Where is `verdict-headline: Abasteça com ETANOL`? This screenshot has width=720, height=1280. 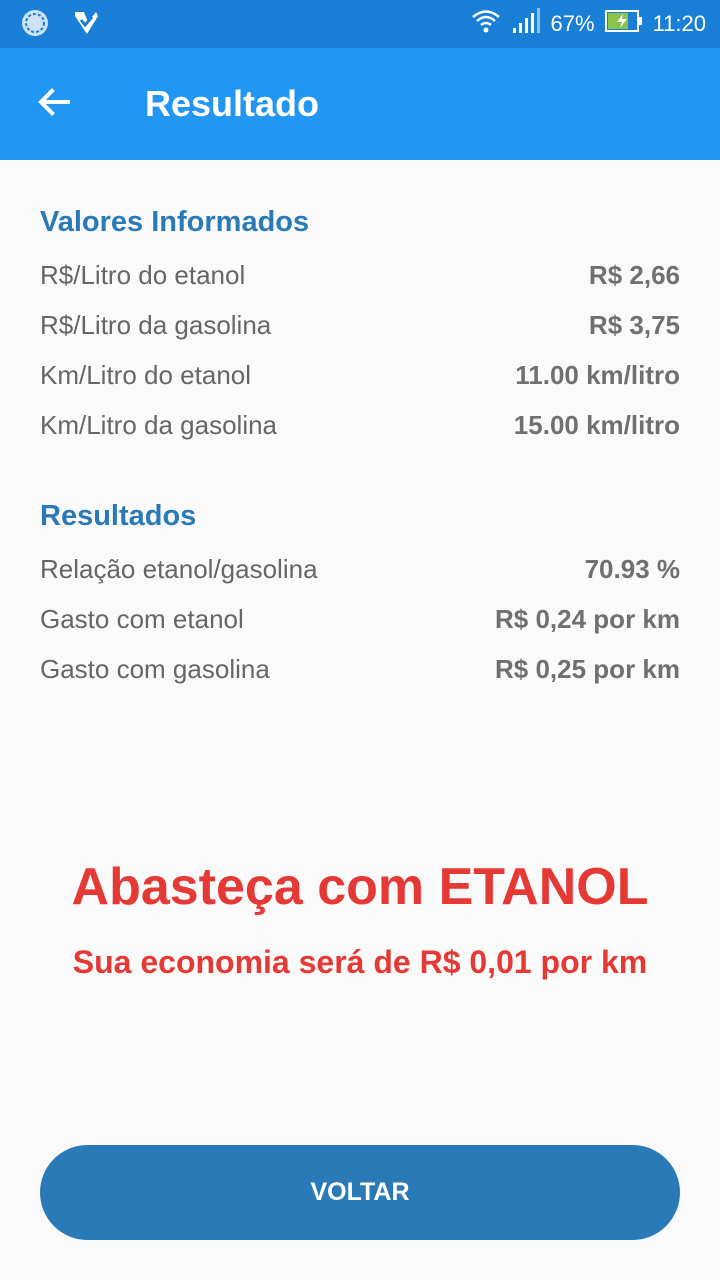 verdict-headline: Abasteça com ETANOL is located at coordinates (360, 887).